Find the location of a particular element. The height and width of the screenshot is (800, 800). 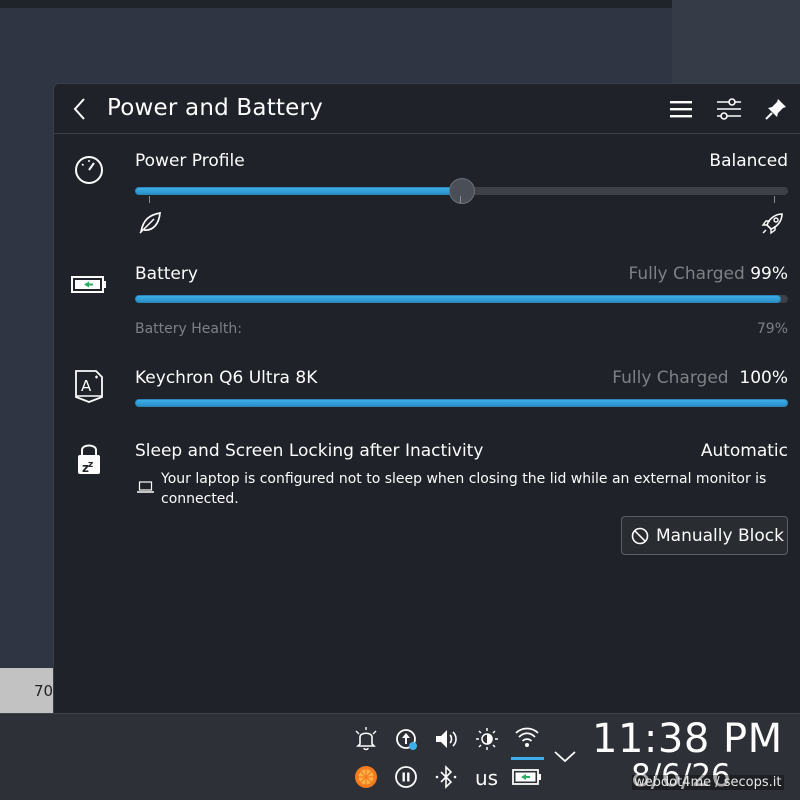

pause-icon is located at coordinates (406, 777).